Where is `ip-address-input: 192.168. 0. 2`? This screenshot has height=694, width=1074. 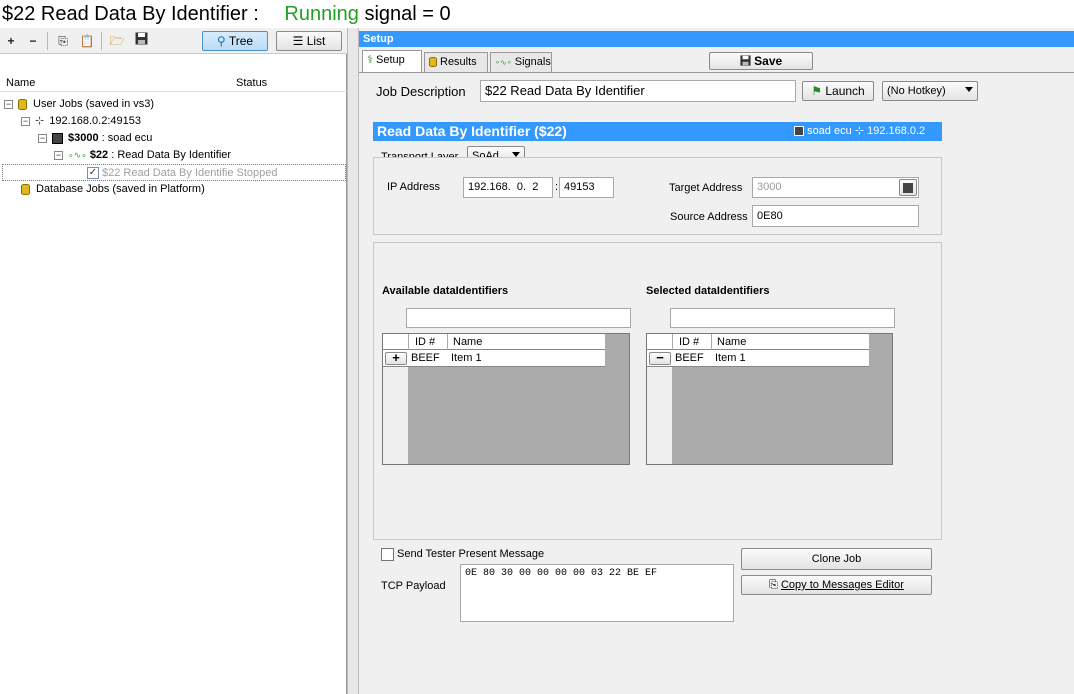 ip-address-input: 192.168. 0. 2 is located at coordinates (508, 187).